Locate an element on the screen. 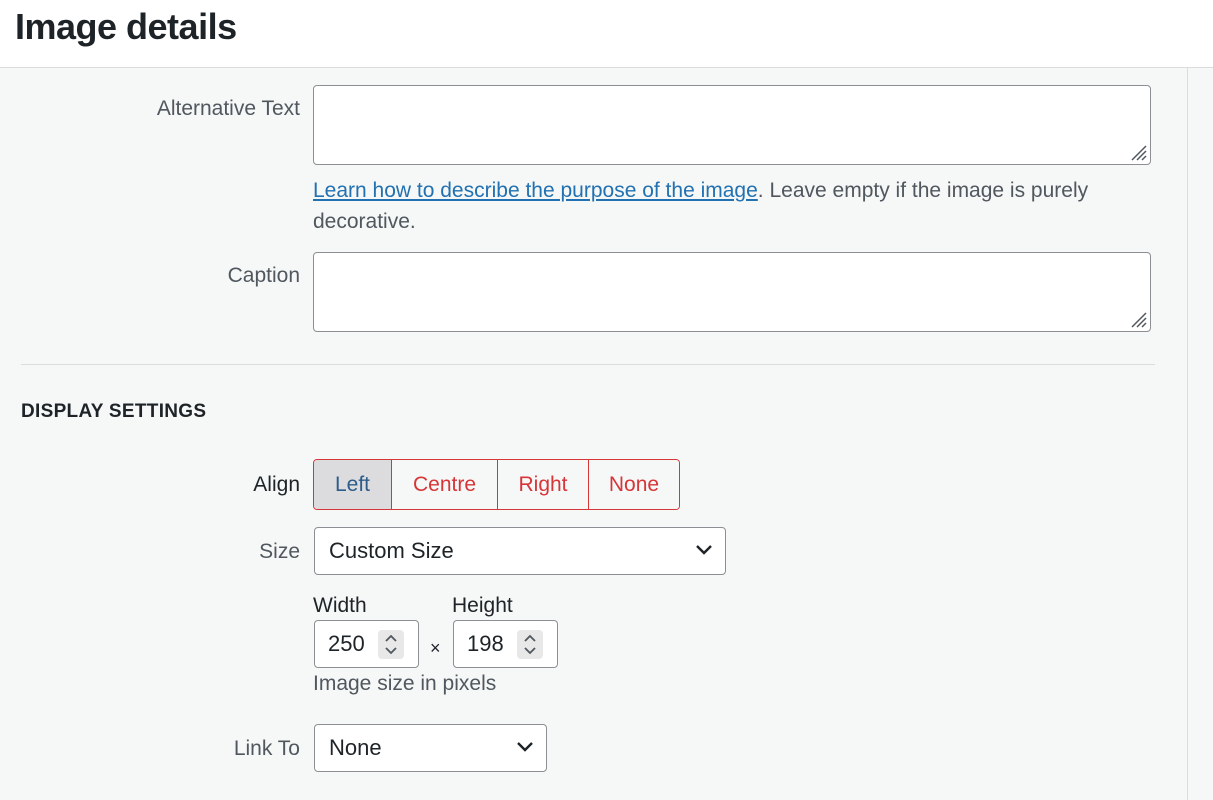 This screenshot has width=1213, height=800. page-title: Image details is located at coordinates (126, 26).